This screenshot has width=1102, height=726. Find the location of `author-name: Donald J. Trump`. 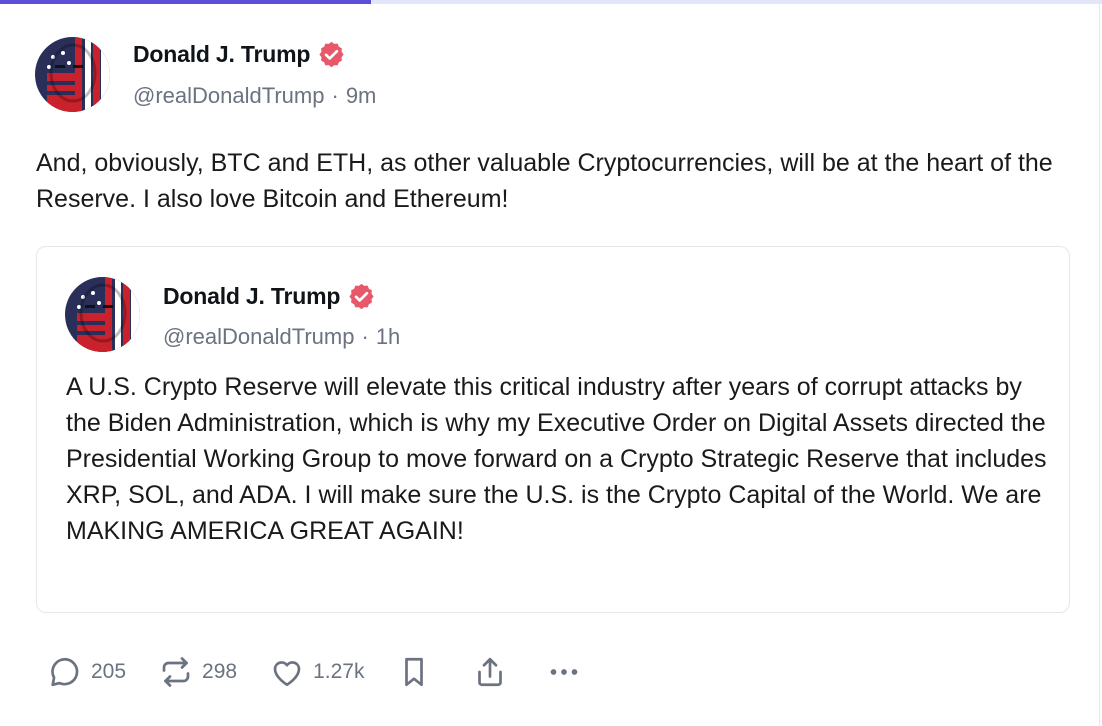

author-name: Donald J. Trump is located at coordinates (221, 54).